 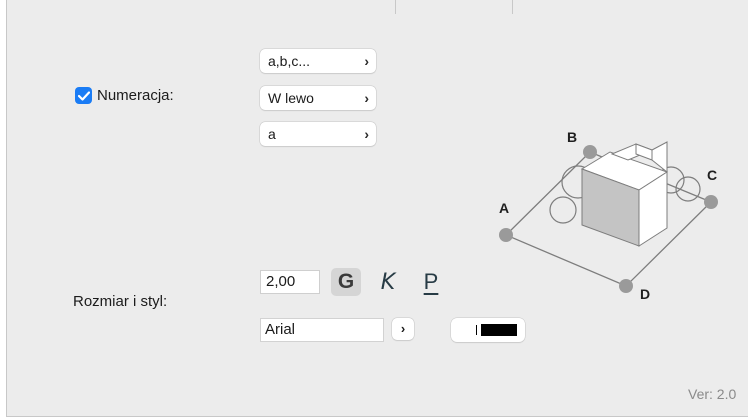 What do you see at coordinates (120, 301) in the screenshot?
I see `size-style-label: Rozmiar i styl:` at bounding box center [120, 301].